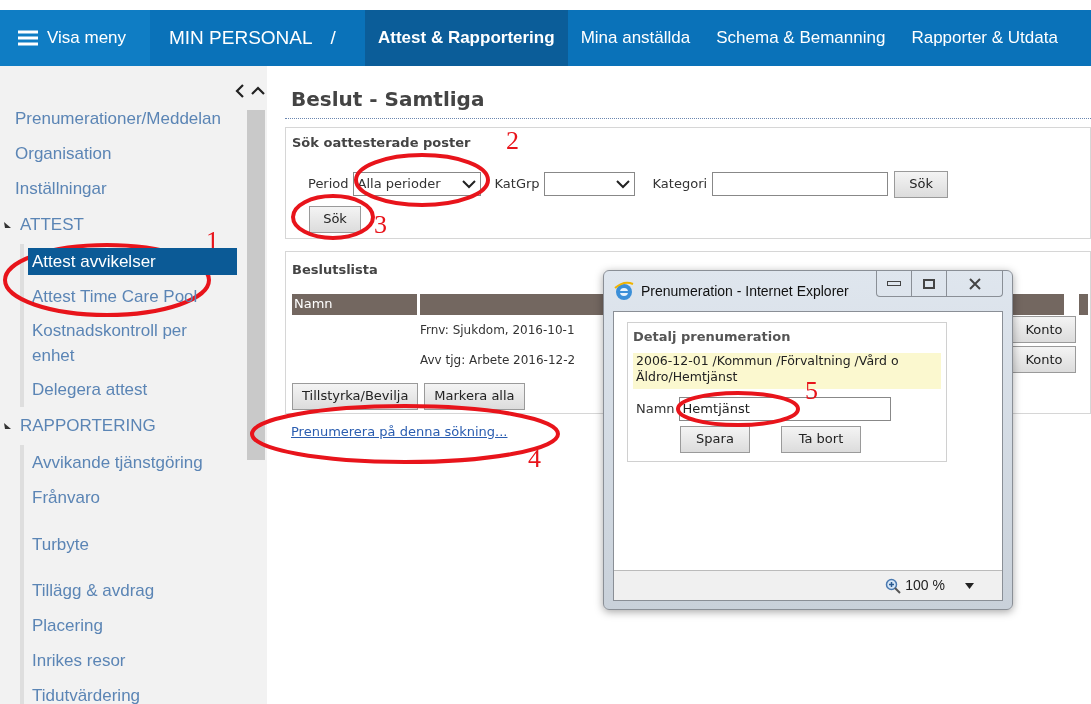 The width and height of the screenshot is (1091, 704). What do you see at coordinates (328, 184) in the screenshot?
I see `field-label: Period` at bounding box center [328, 184].